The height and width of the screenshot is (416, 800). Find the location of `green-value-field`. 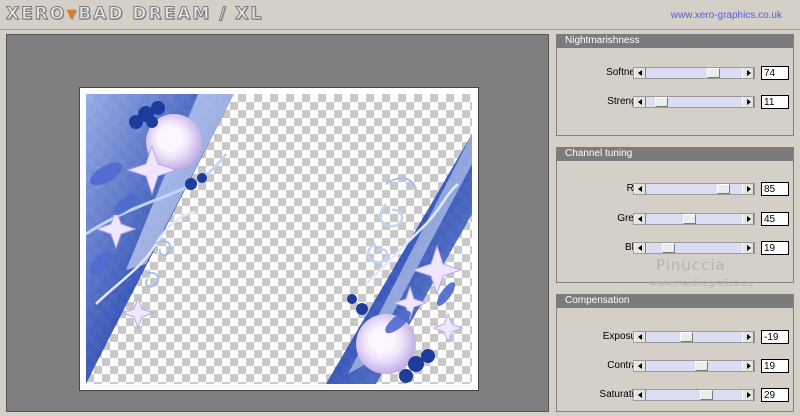

green-value-field is located at coordinates (775, 219).